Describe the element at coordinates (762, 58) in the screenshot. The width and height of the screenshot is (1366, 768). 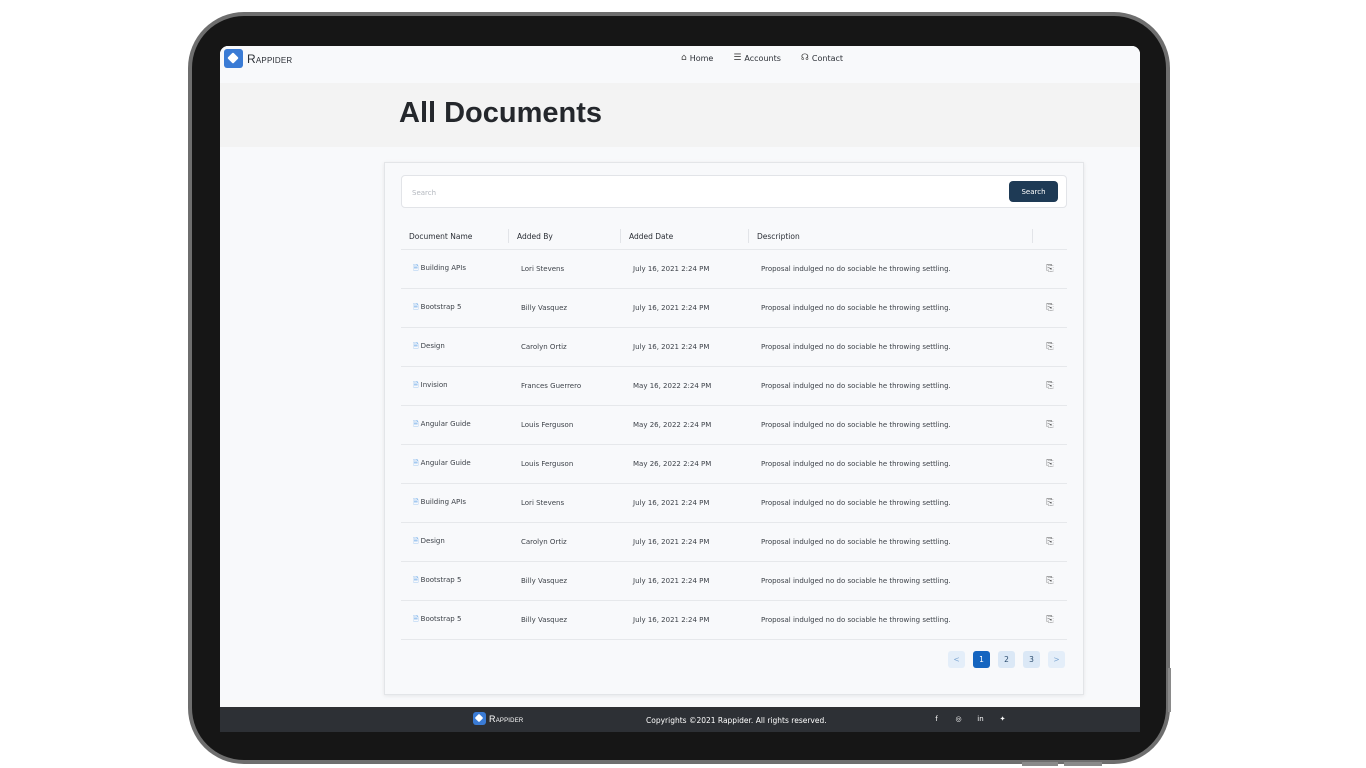
I see `nav-item-label: Accounts` at that location.